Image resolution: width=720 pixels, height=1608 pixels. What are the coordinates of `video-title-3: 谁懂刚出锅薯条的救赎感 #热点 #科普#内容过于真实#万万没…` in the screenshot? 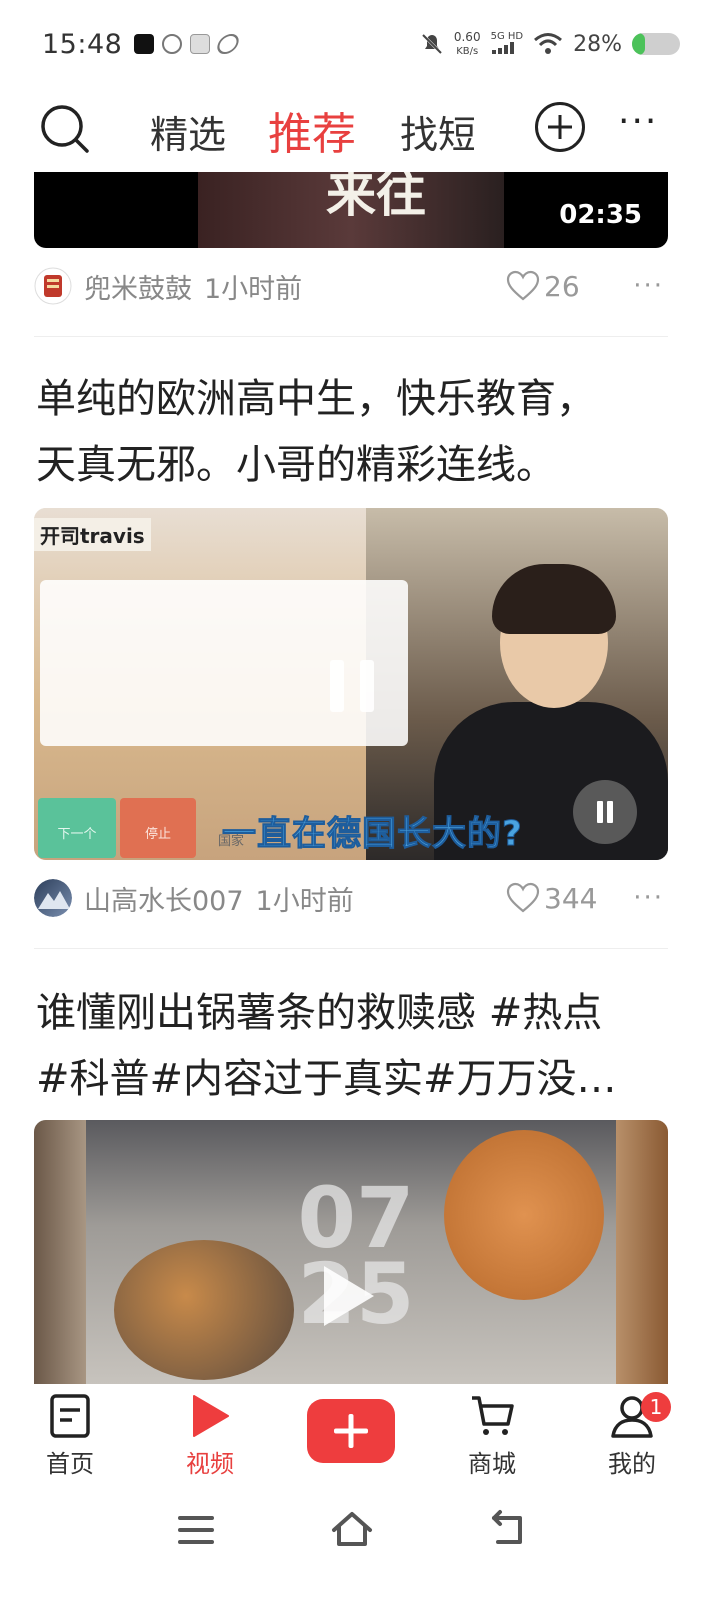 It's located at (356, 1046).